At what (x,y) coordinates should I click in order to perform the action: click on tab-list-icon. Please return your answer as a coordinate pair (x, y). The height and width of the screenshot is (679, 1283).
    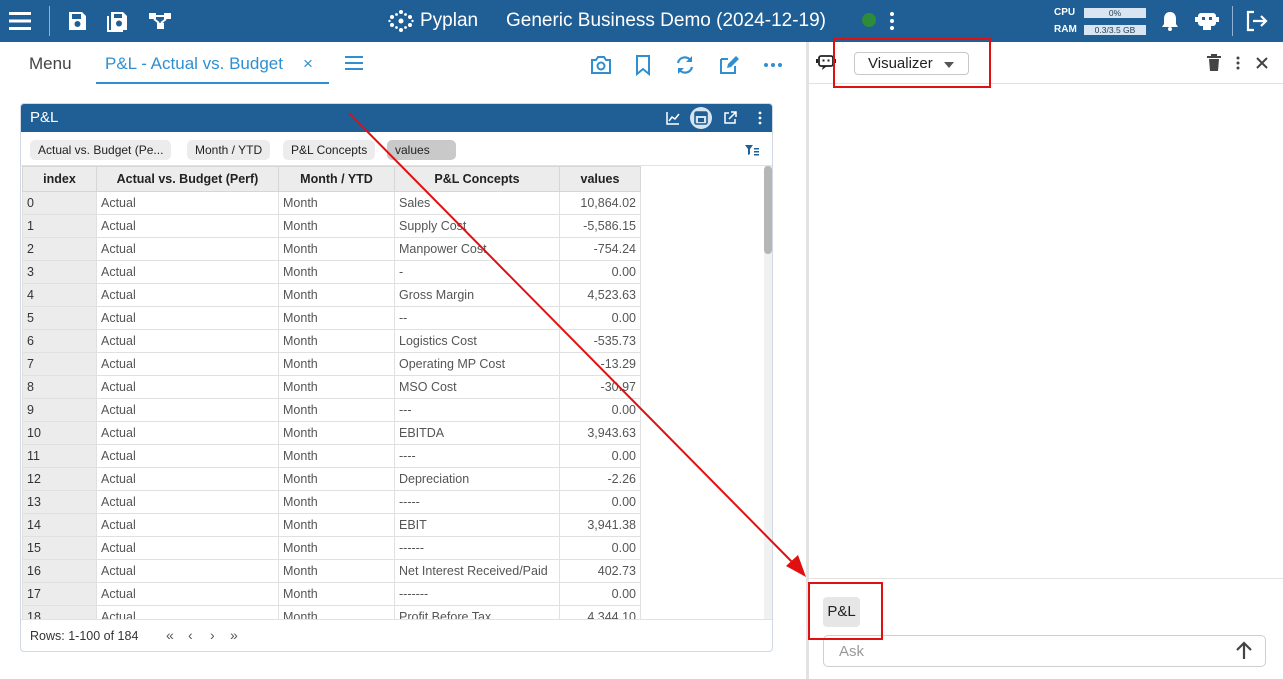
    Looking at the image, I should click on (354, 63).